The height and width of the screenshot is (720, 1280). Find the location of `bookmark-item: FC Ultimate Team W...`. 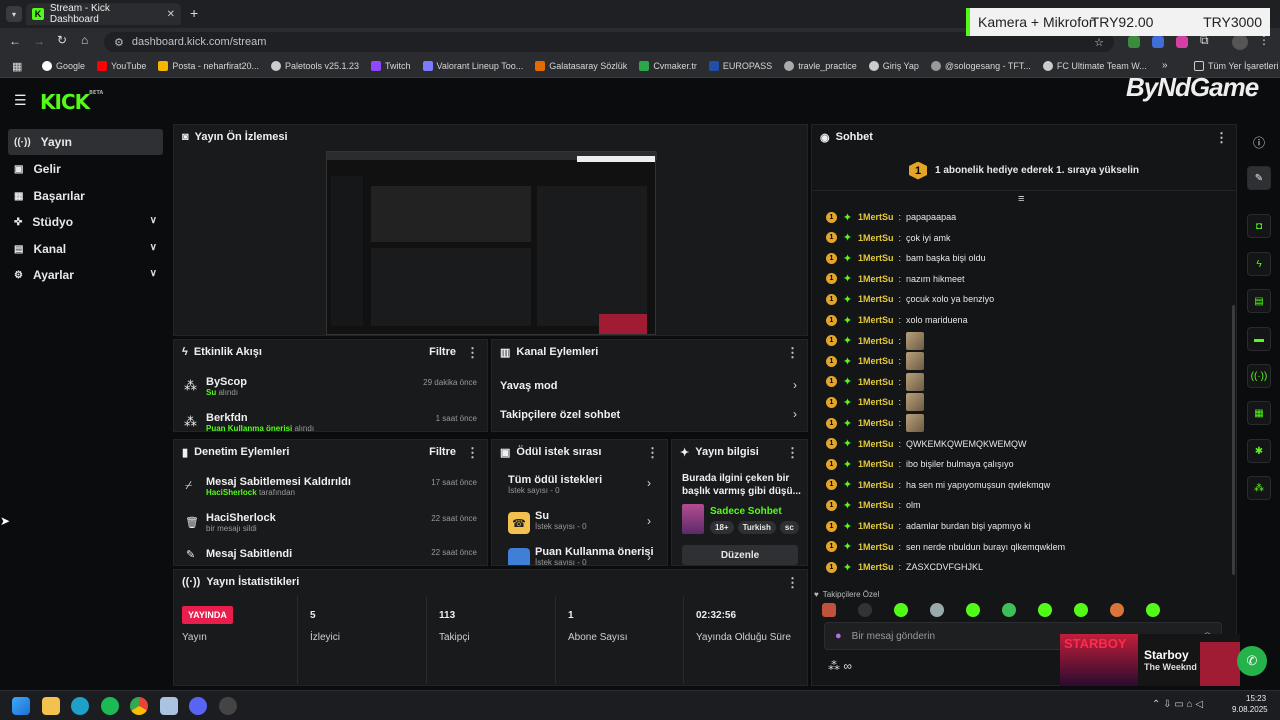

bookmark-item: FC Ultimate Team W... is located at coordinates (1094, 66).